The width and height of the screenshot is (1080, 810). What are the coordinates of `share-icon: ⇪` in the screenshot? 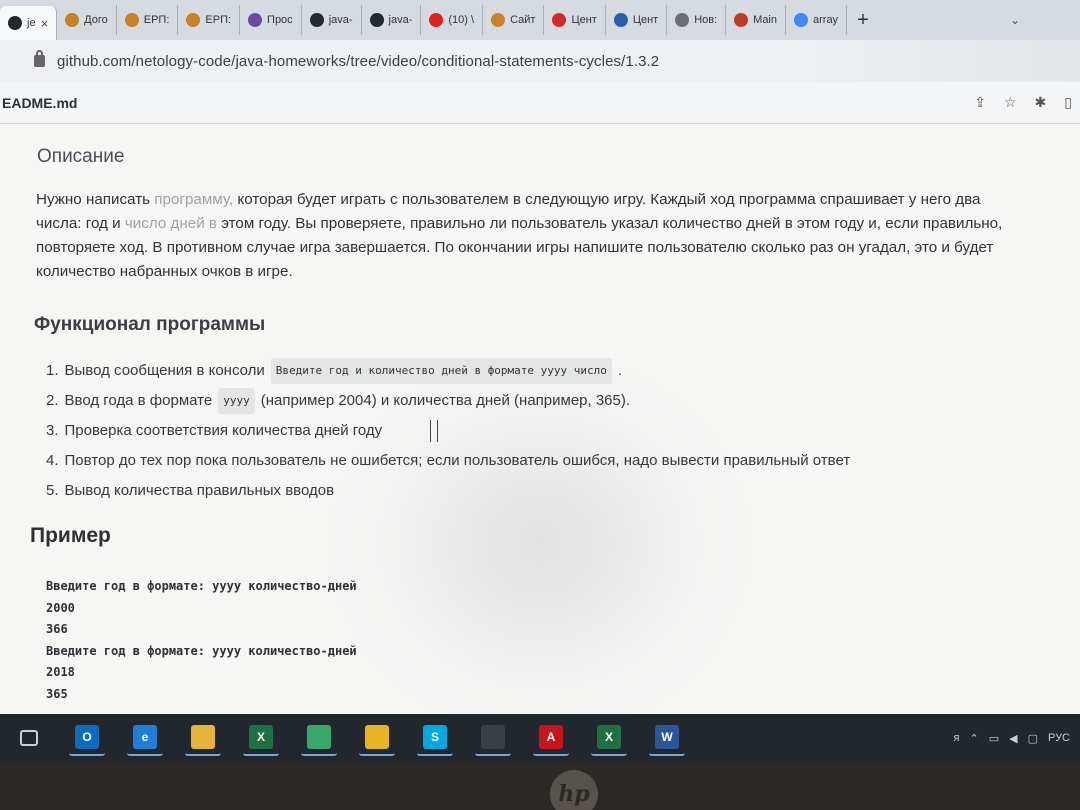 It's located at (980, 102).